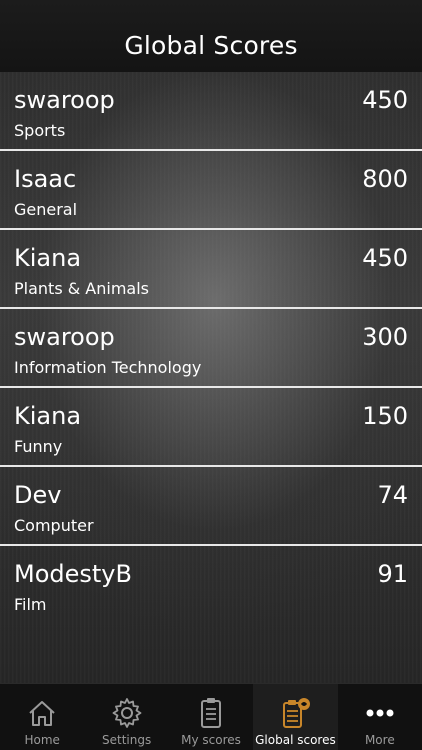  I want to click on category-label: Film, so click(30, 604).